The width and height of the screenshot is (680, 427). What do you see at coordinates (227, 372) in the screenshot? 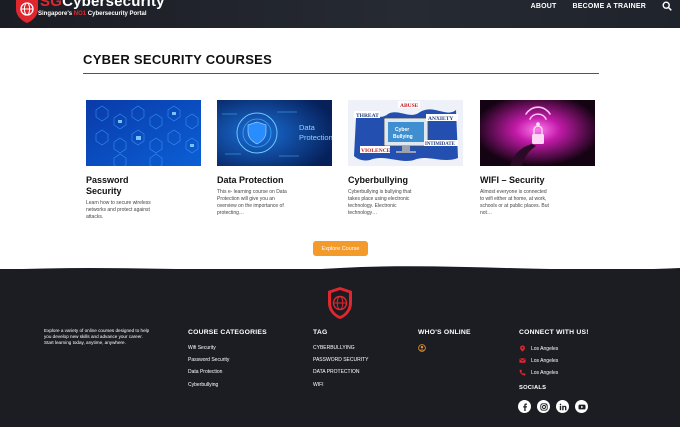
I see `category-link-data-protection: Data Protection` at bounding box center [227, 372].